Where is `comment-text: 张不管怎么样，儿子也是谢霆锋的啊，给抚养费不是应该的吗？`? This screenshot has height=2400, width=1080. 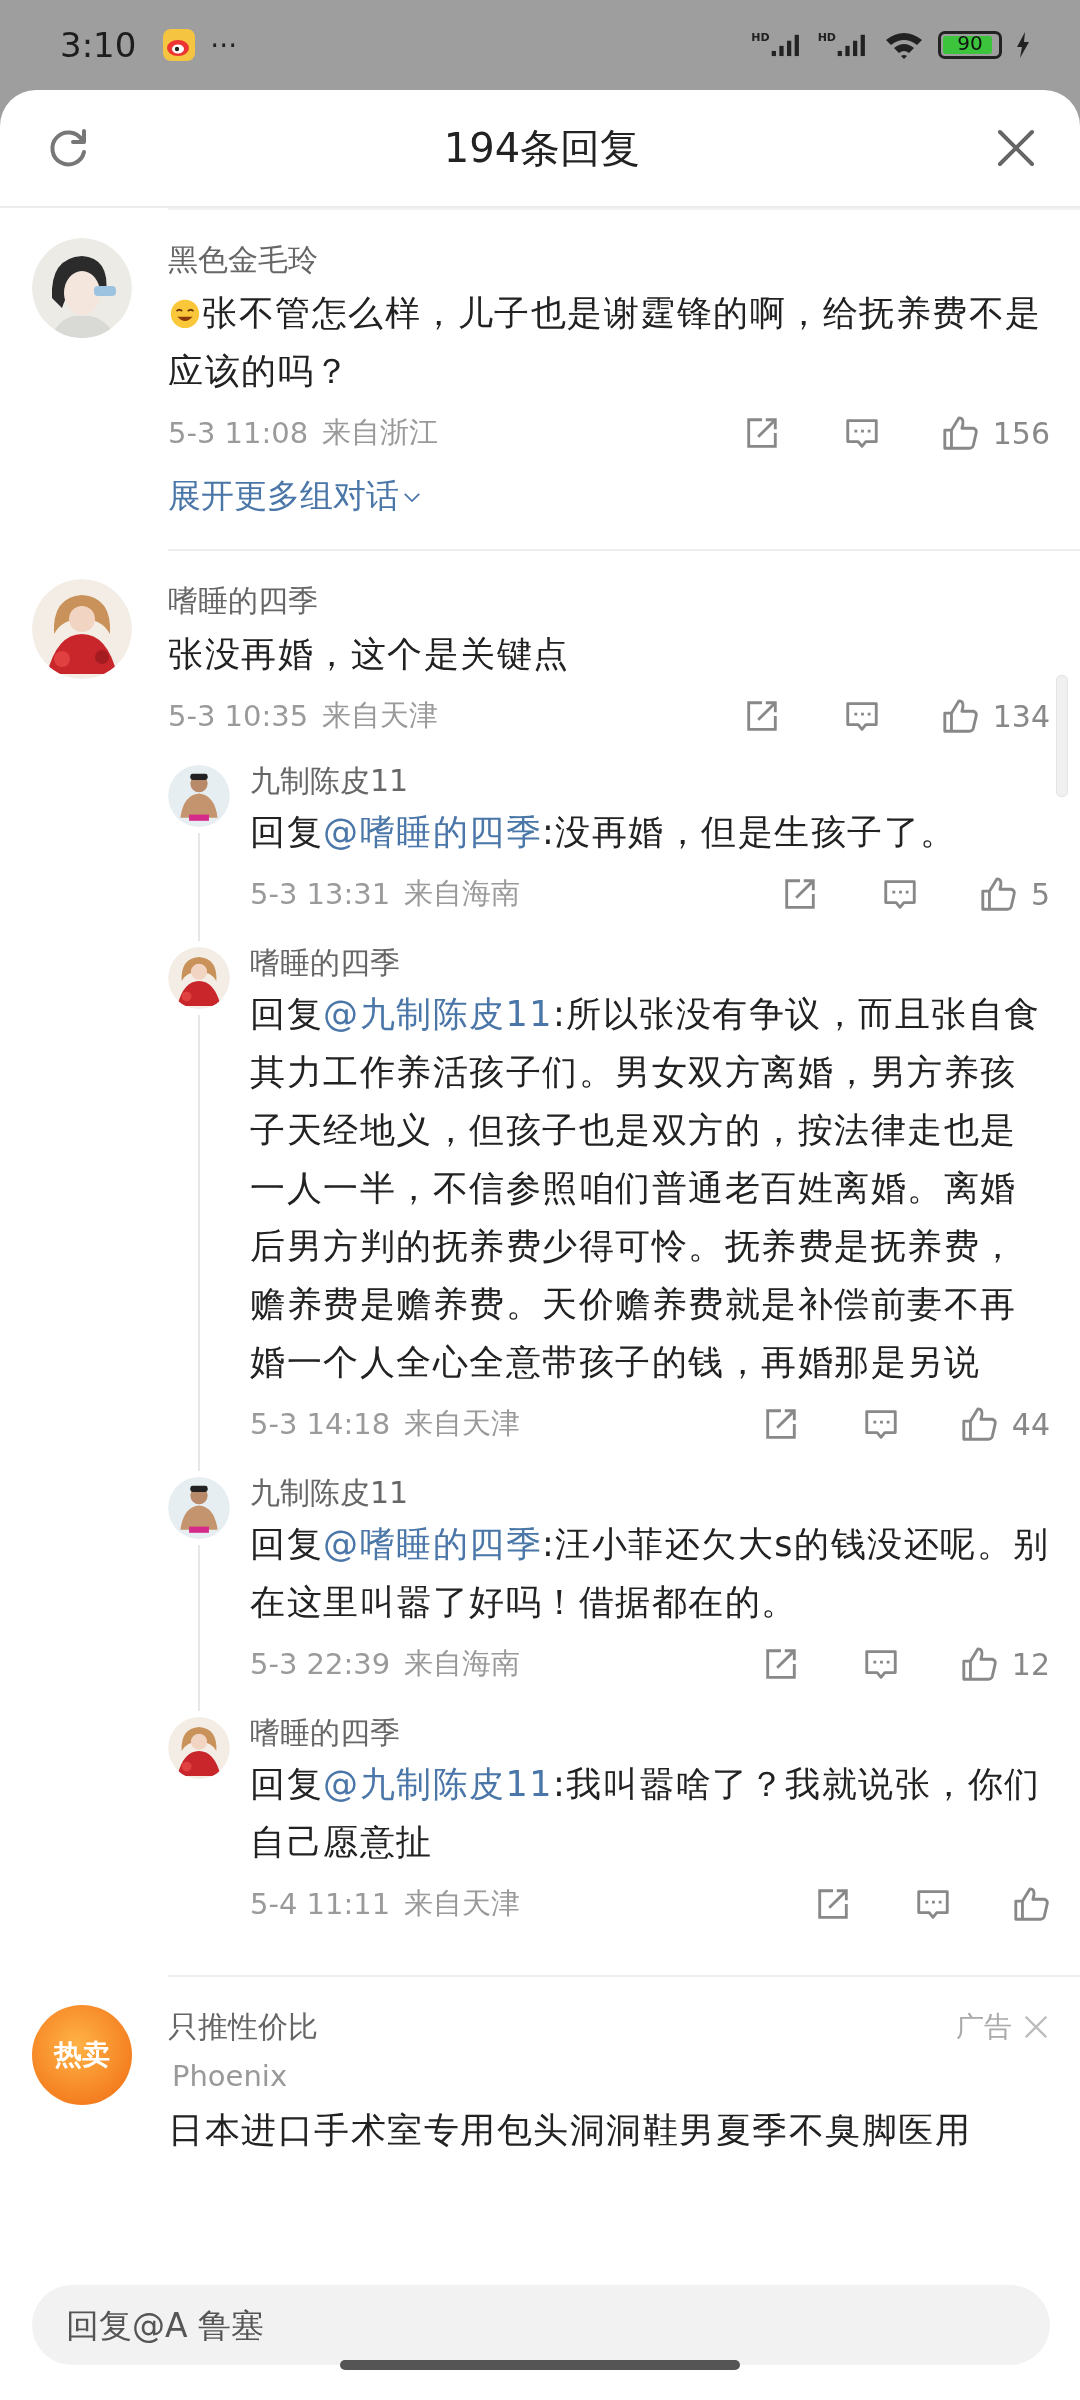
comment-text: 张不管怎么样，儿子也是谢霆锋的啊，给抚养费不是应该的吗？ is located at coordinates (605, 342).